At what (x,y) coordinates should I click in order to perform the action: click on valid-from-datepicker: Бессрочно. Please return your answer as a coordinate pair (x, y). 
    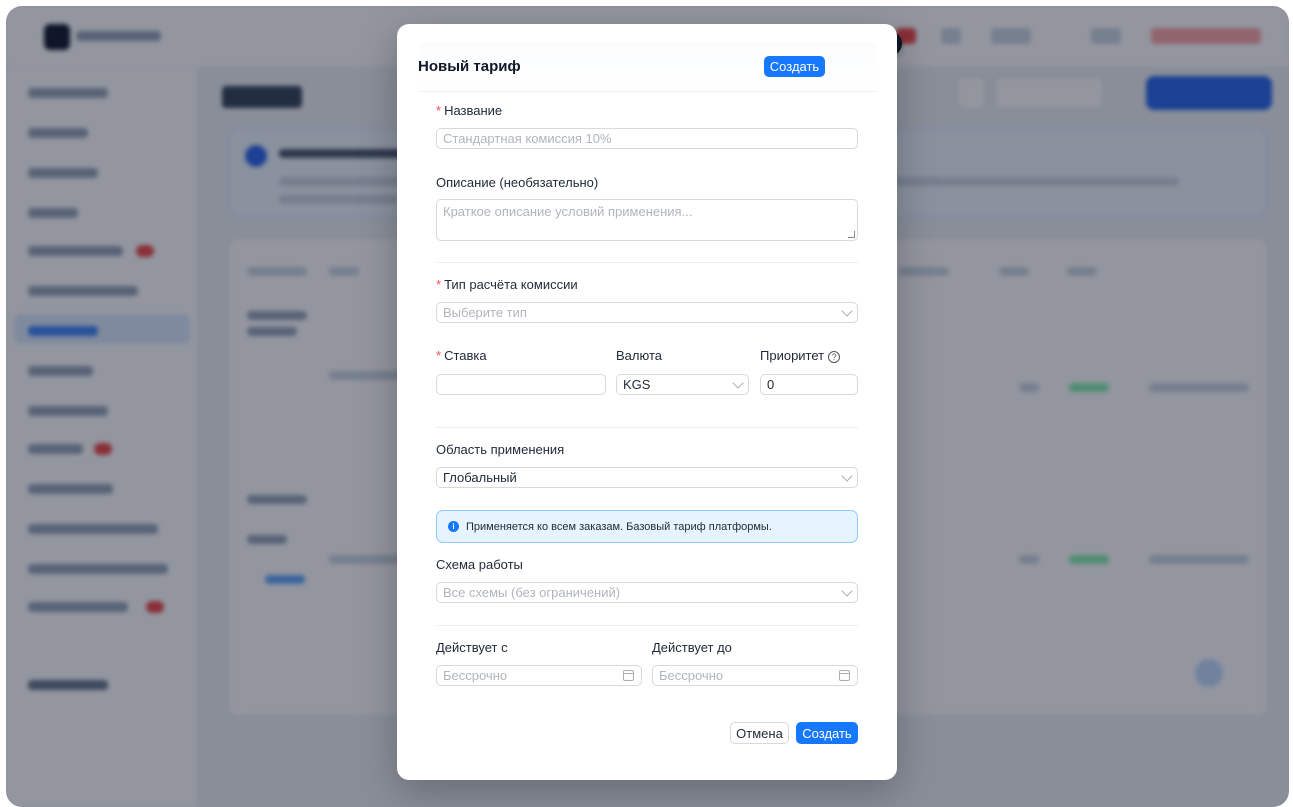
    Looking at the image, I should click on (539, 675).